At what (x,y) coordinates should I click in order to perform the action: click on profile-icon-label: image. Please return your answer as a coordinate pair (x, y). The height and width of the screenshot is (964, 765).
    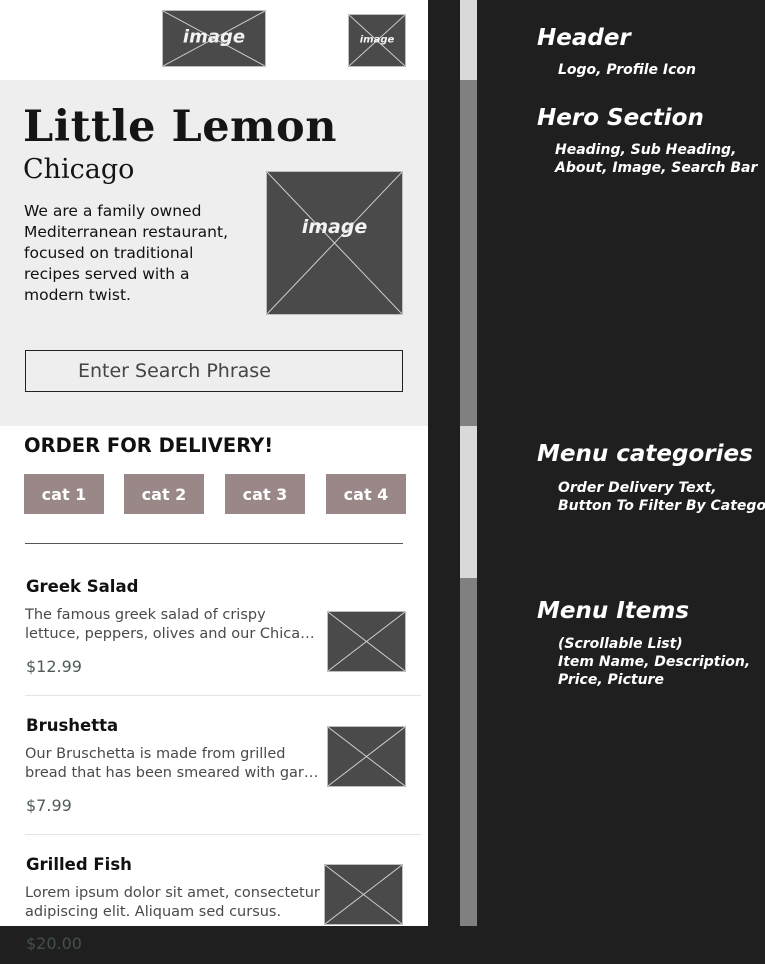
    Looking at the image, I should click on (377, 39).